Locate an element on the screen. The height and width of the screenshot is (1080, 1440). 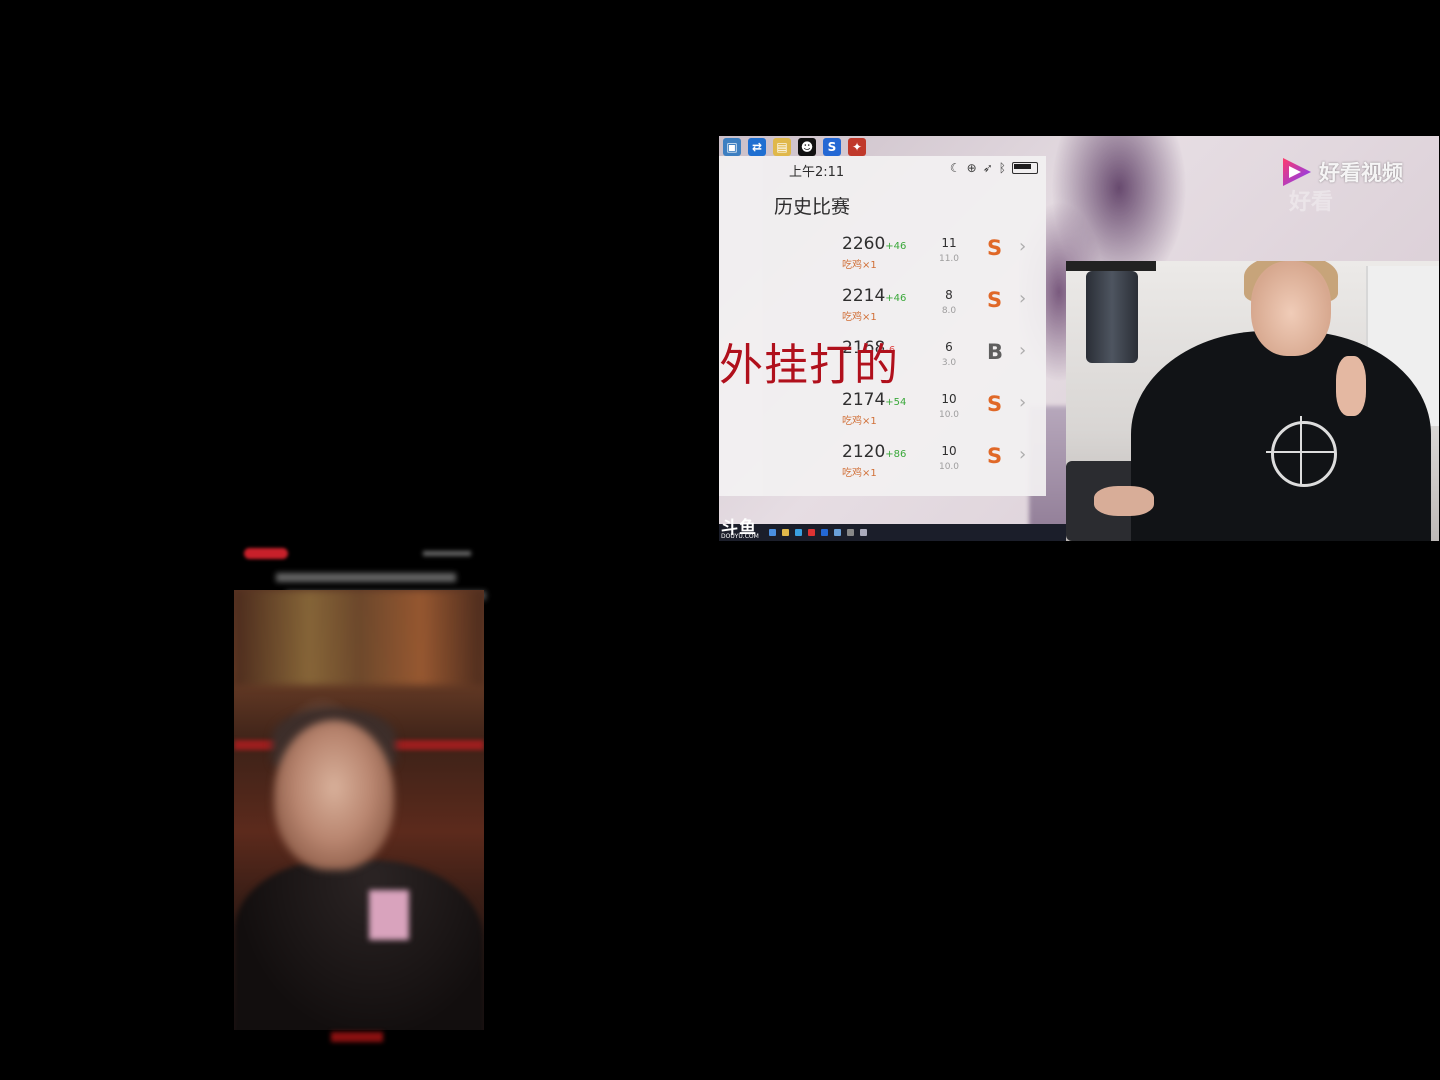
score-delta: +86 is located at coordinates (896, 454).